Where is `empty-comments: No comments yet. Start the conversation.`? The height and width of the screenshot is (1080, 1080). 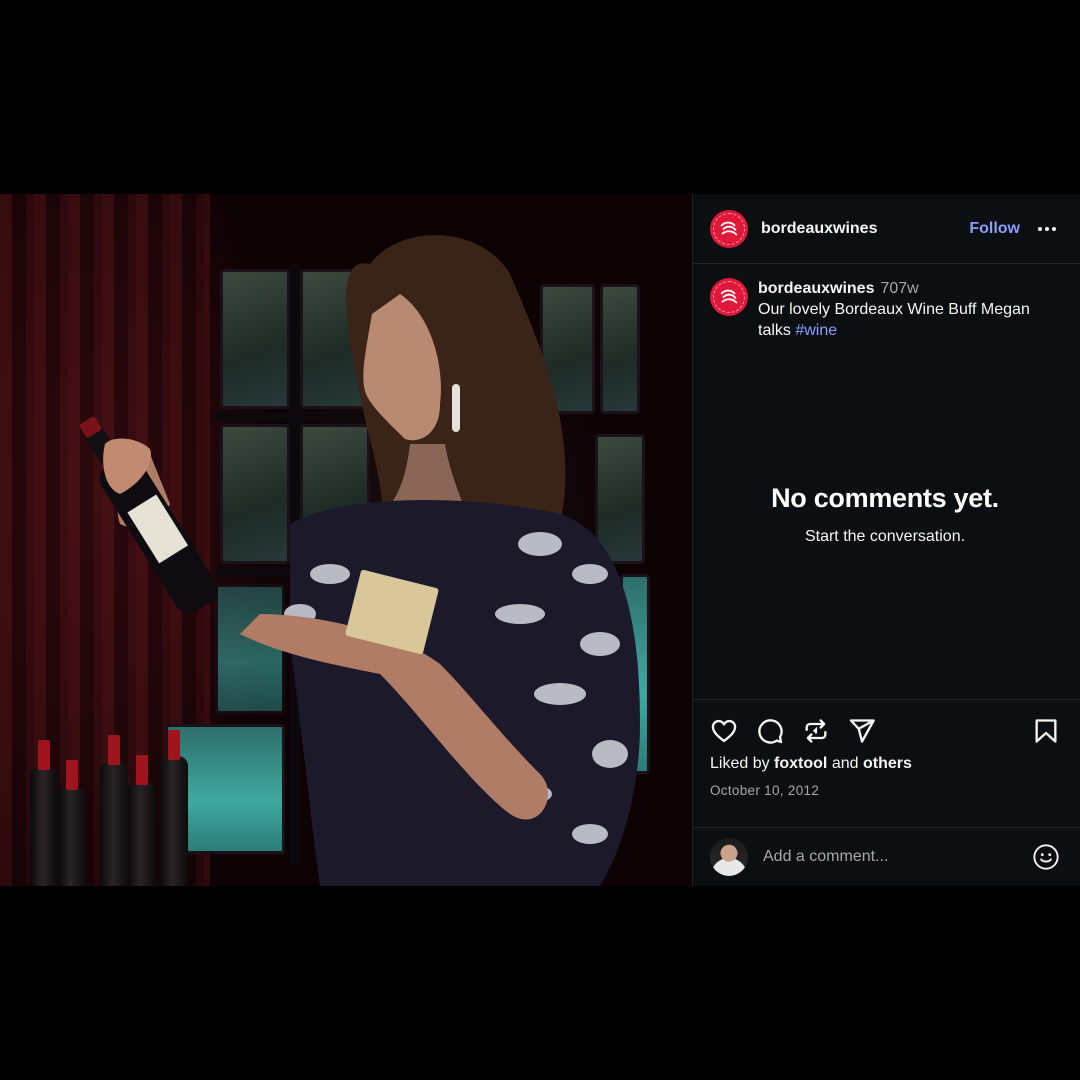
empty-comments: No comments yet. Start the conversation. is located at coordinates (885, 514).